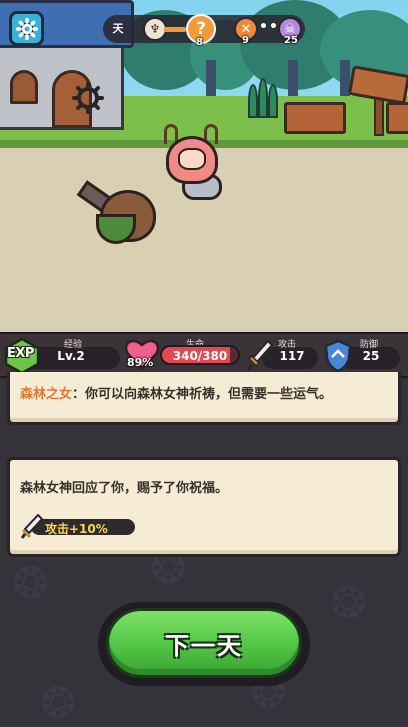 The width and height of the screenshot is (408, 727). Describe the element at coordinates (76, 529) in the screenshot. I see `buff-label: 攻击+10%` at that location.